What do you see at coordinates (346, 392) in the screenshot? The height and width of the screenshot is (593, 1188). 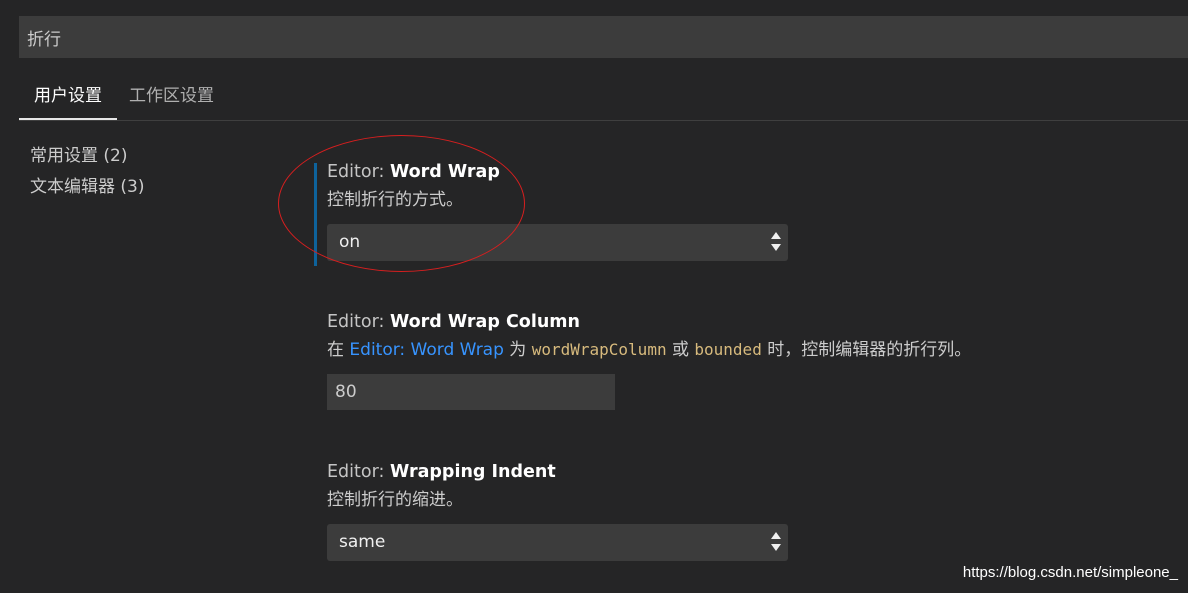 I see `input-value: 80` at bounding box center [346, 392].